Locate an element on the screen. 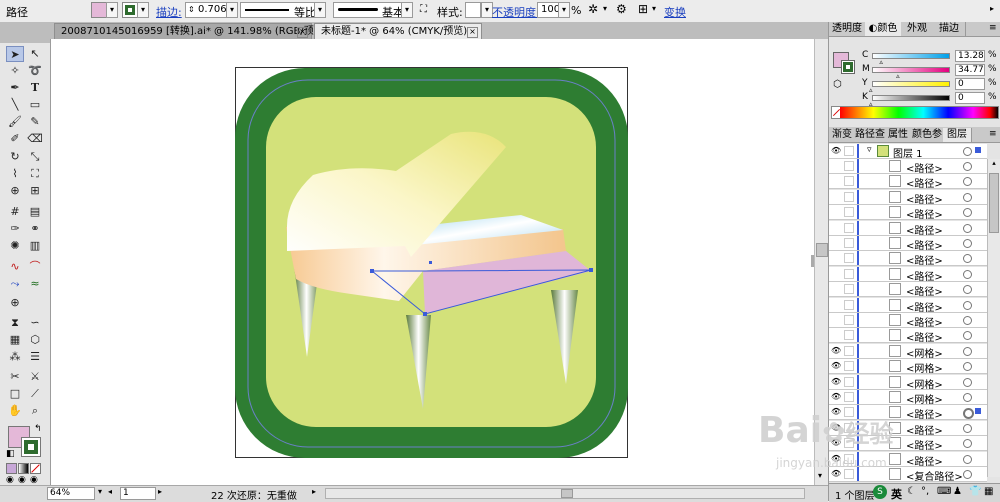  color-mode-icon is located at coordinates (11, 468).